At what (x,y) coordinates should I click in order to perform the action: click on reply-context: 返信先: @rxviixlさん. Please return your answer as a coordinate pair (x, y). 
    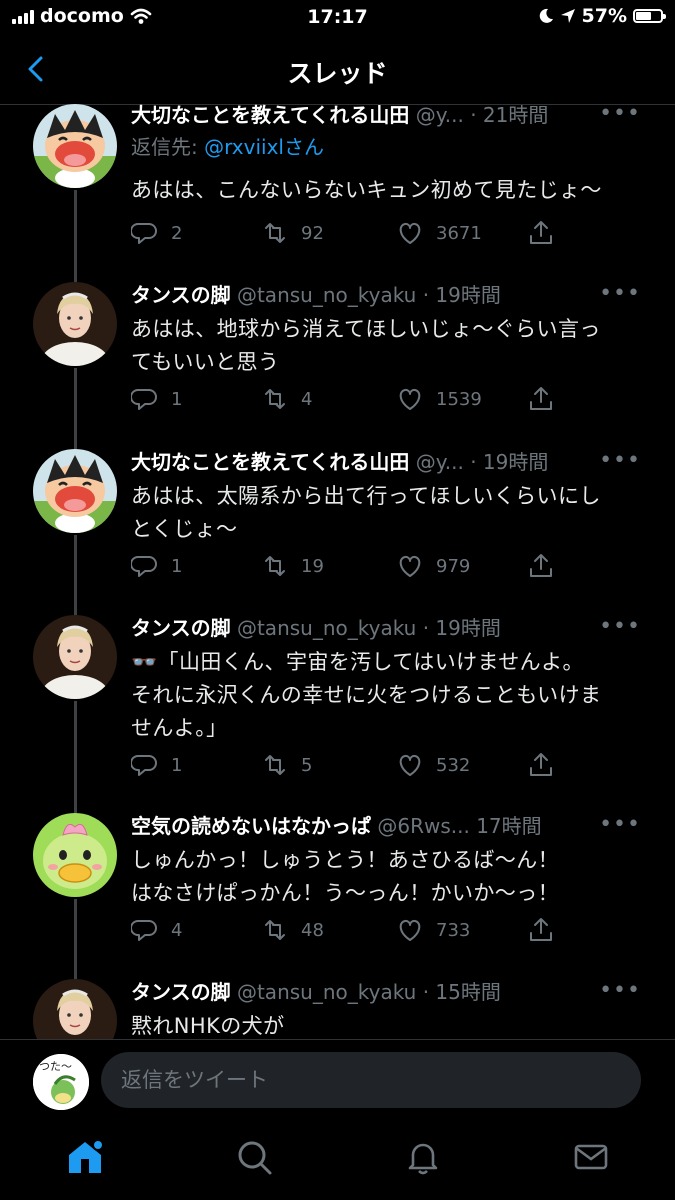
    Looking at the image, I should click on (227, 147).